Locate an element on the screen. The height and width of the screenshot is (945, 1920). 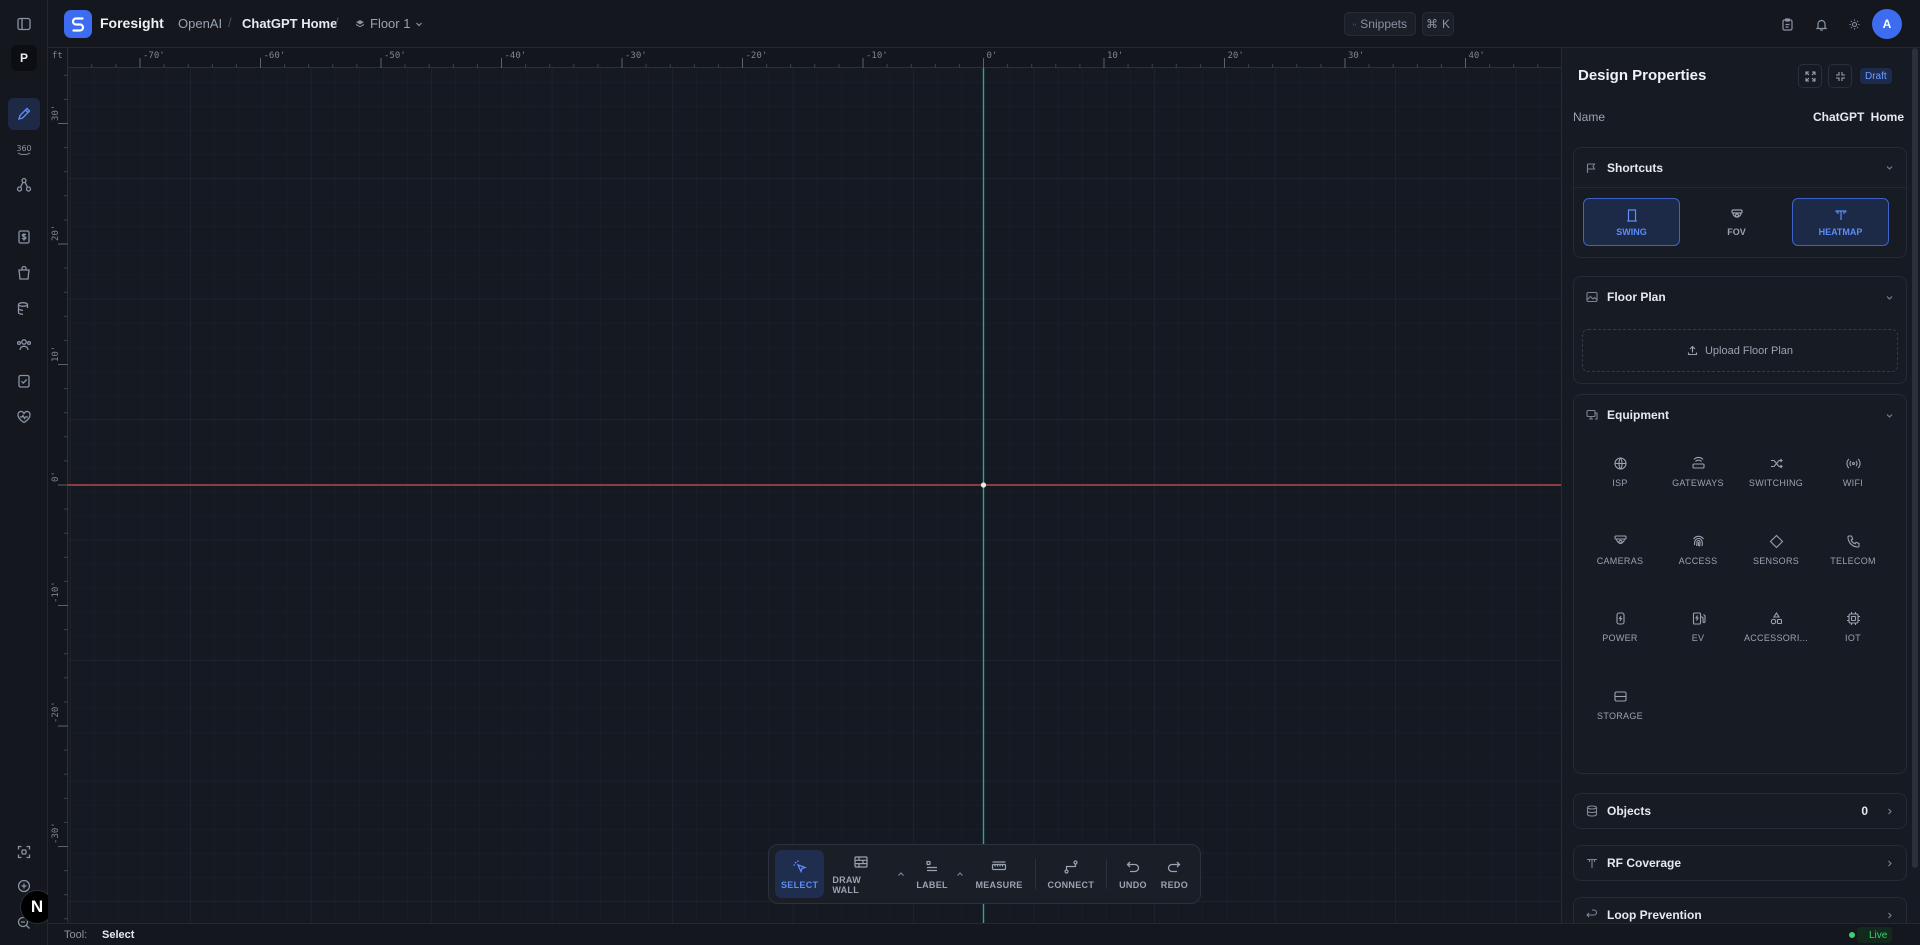
draft-badge: Draft is located at coordinates (1876, 76).